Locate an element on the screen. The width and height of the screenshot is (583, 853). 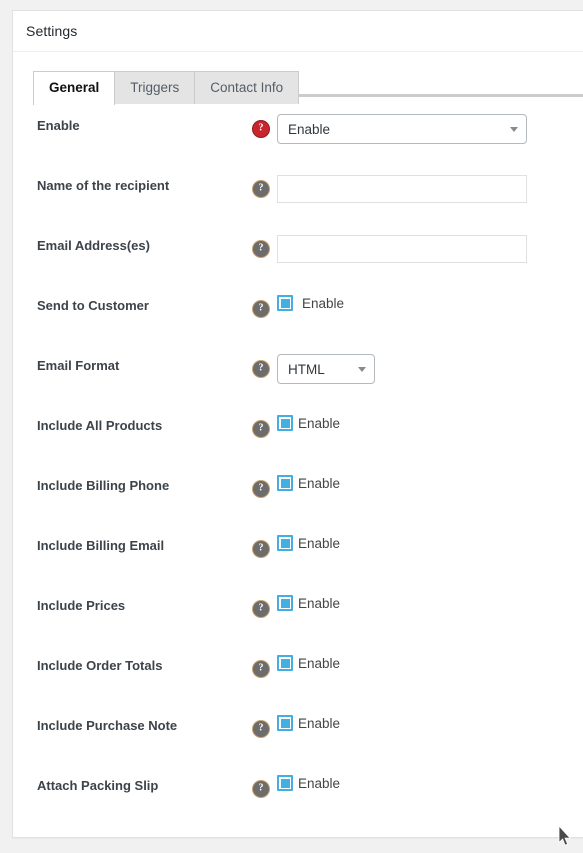
select-value: HTML is located at coordinates (306, 369).